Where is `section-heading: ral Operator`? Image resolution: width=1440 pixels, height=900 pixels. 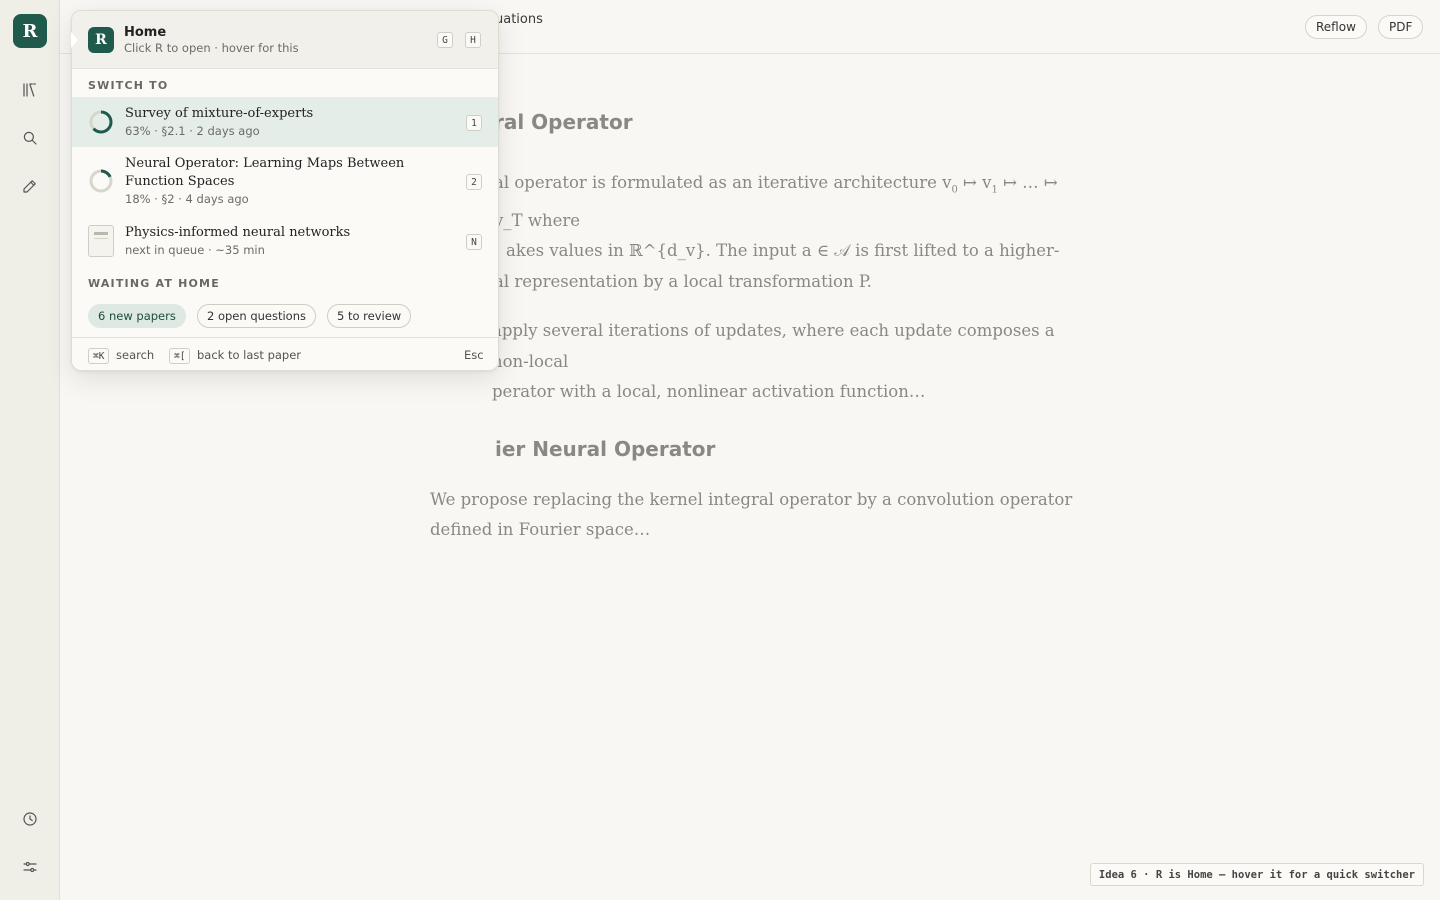 section-heading: ral Operator is located at coordinates (563, 122).